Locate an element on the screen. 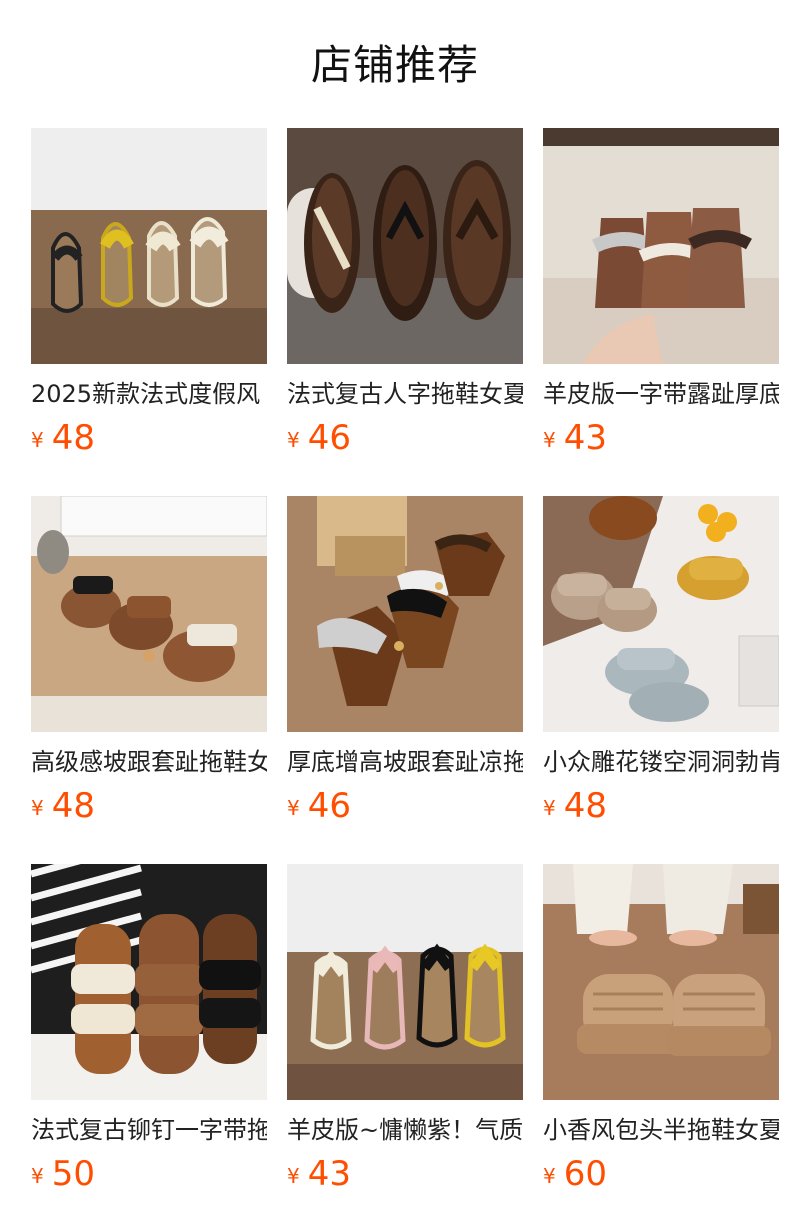 This screenshot has height=1232, width=790. product-card: 法式复古人字拖鞋女夏 ¥46 is located at coordinates (405, 312).